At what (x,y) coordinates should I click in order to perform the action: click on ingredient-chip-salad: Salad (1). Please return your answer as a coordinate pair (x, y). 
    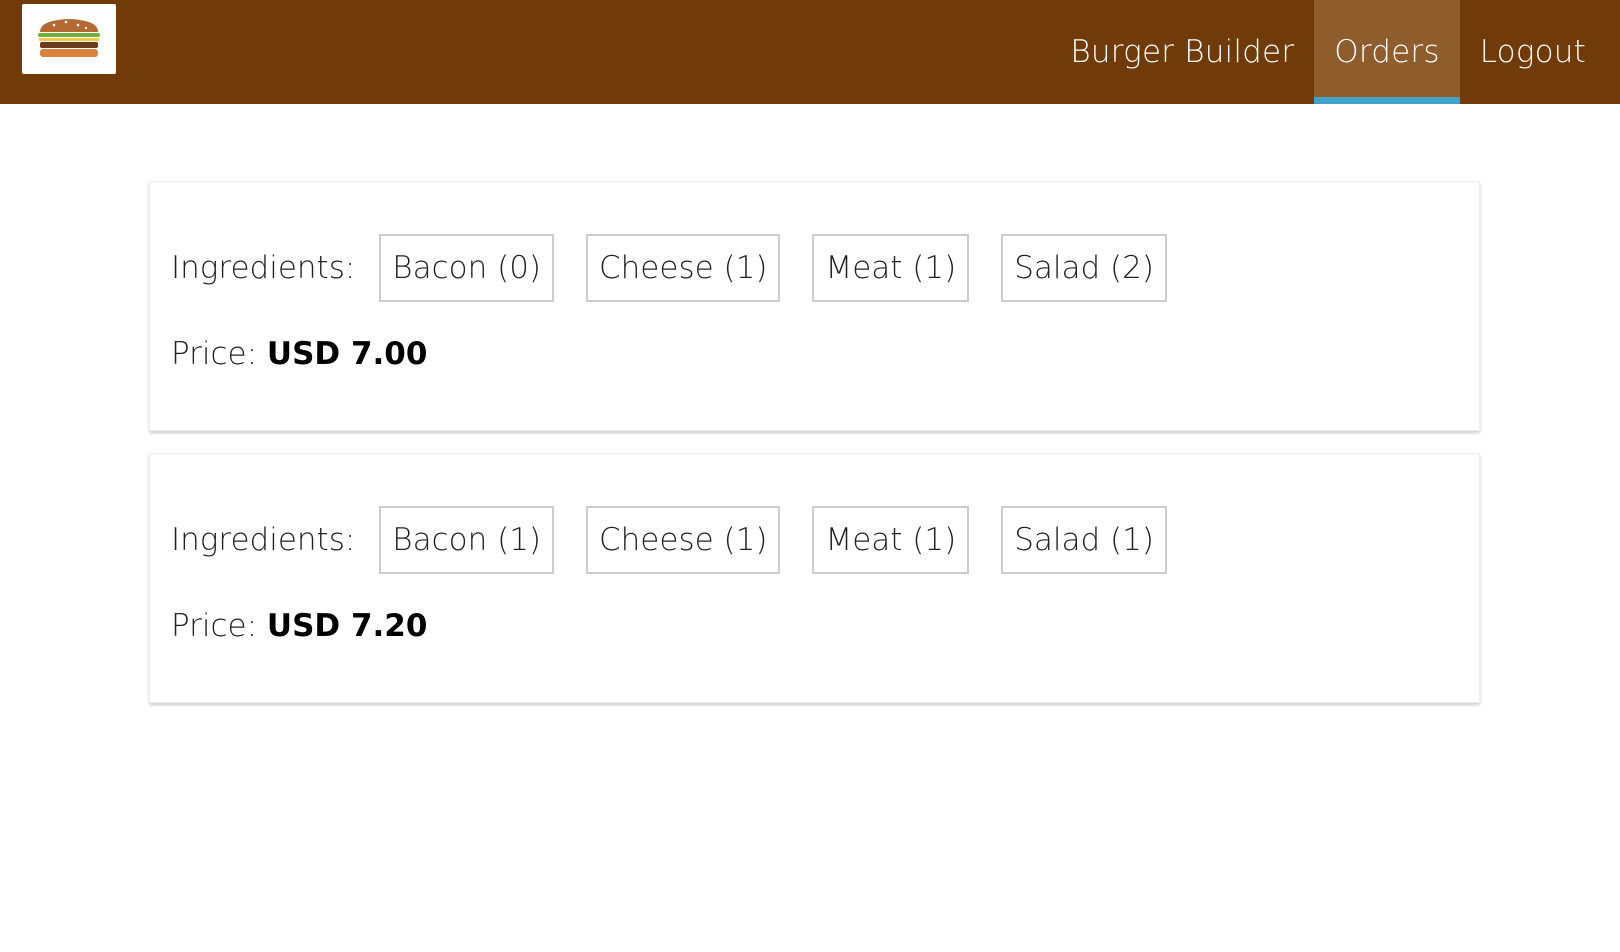
    Looking at the image, I should click on (1084, 540).